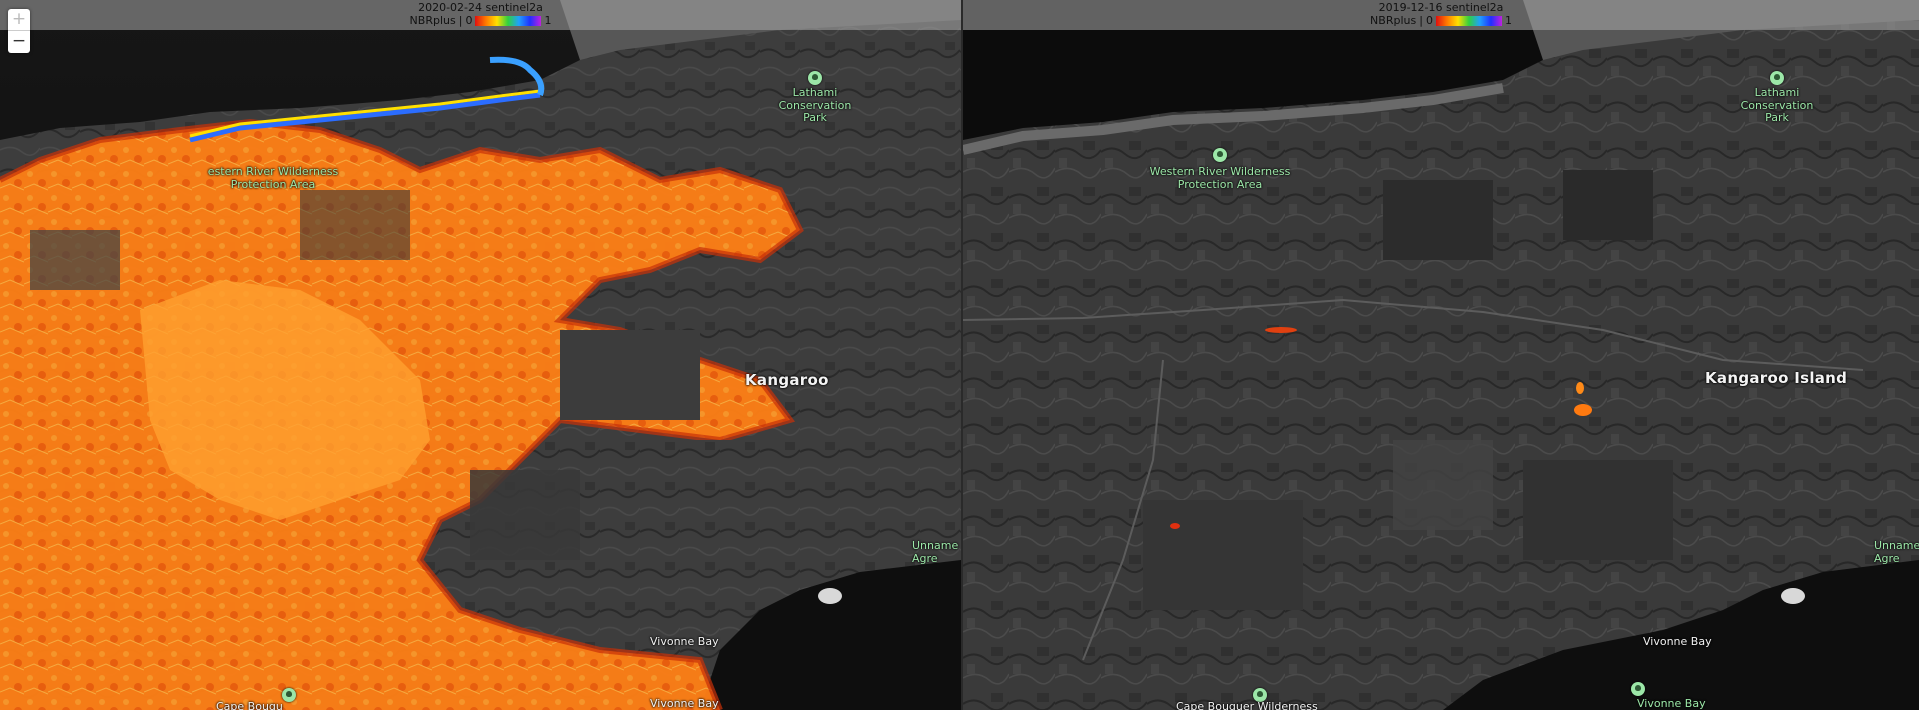 Image resolution: width=1919 pixels, height=710 pixels. I want to click on zoom-control: + −, so click(19, 31).